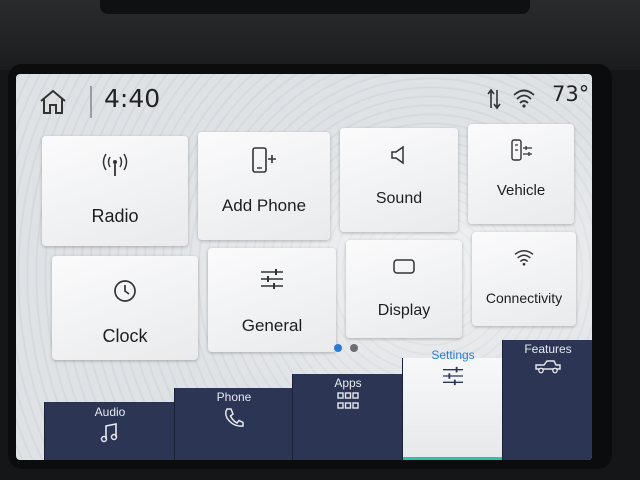 This screenshot has height=480, width=640. Describe the element at coordinates (91, 102) in the screenshot. I see `status-divider` at that location.